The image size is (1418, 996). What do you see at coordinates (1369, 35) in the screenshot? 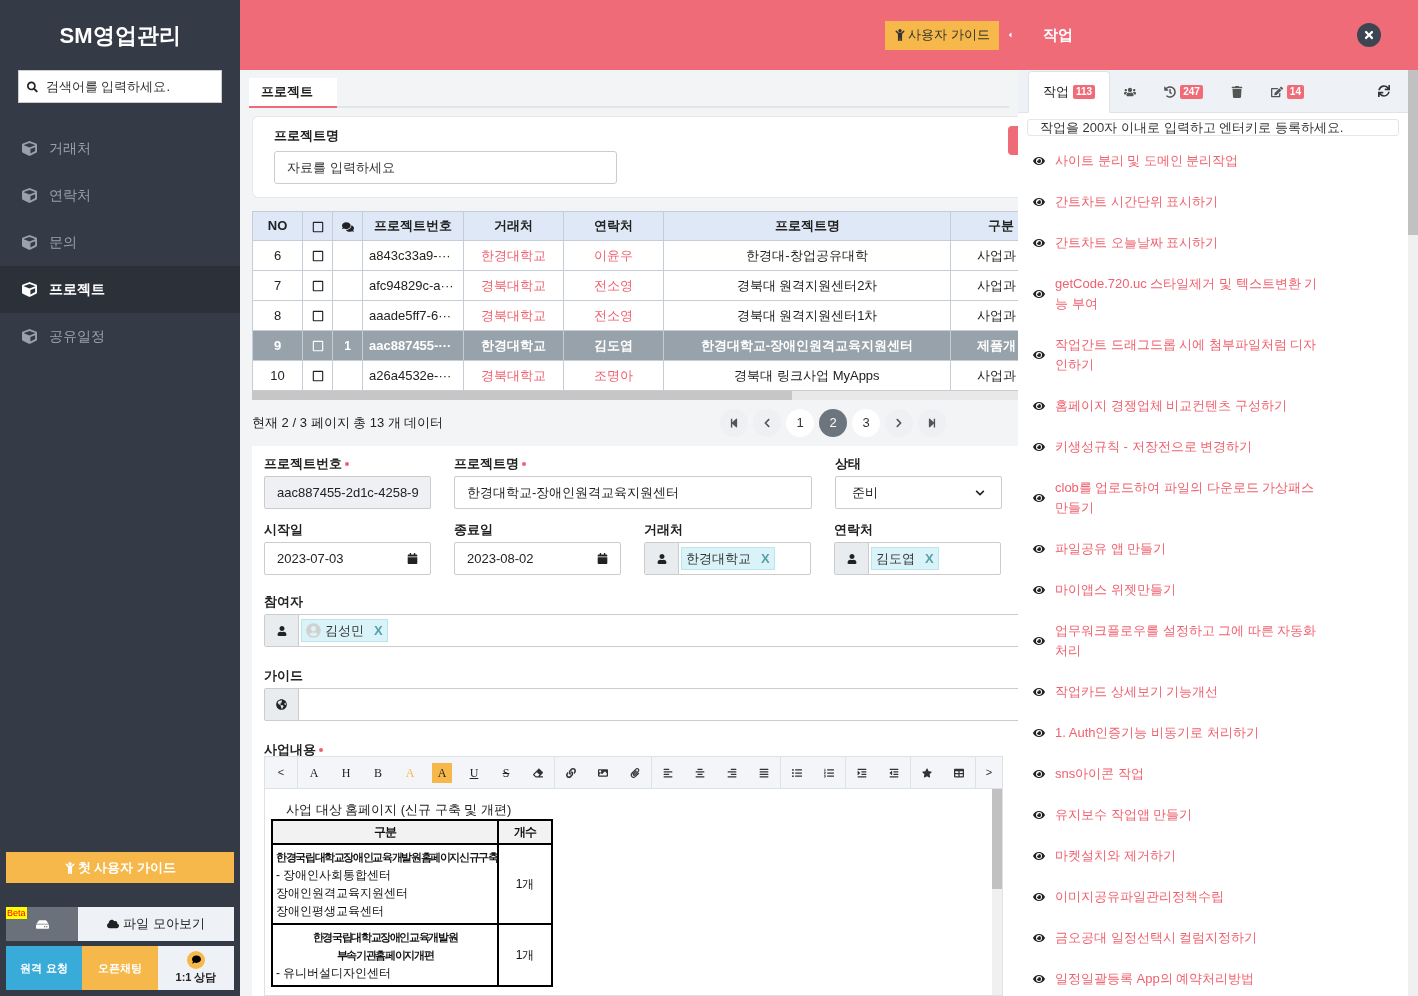
I see `close-button` at bounding box center [1369, 35].